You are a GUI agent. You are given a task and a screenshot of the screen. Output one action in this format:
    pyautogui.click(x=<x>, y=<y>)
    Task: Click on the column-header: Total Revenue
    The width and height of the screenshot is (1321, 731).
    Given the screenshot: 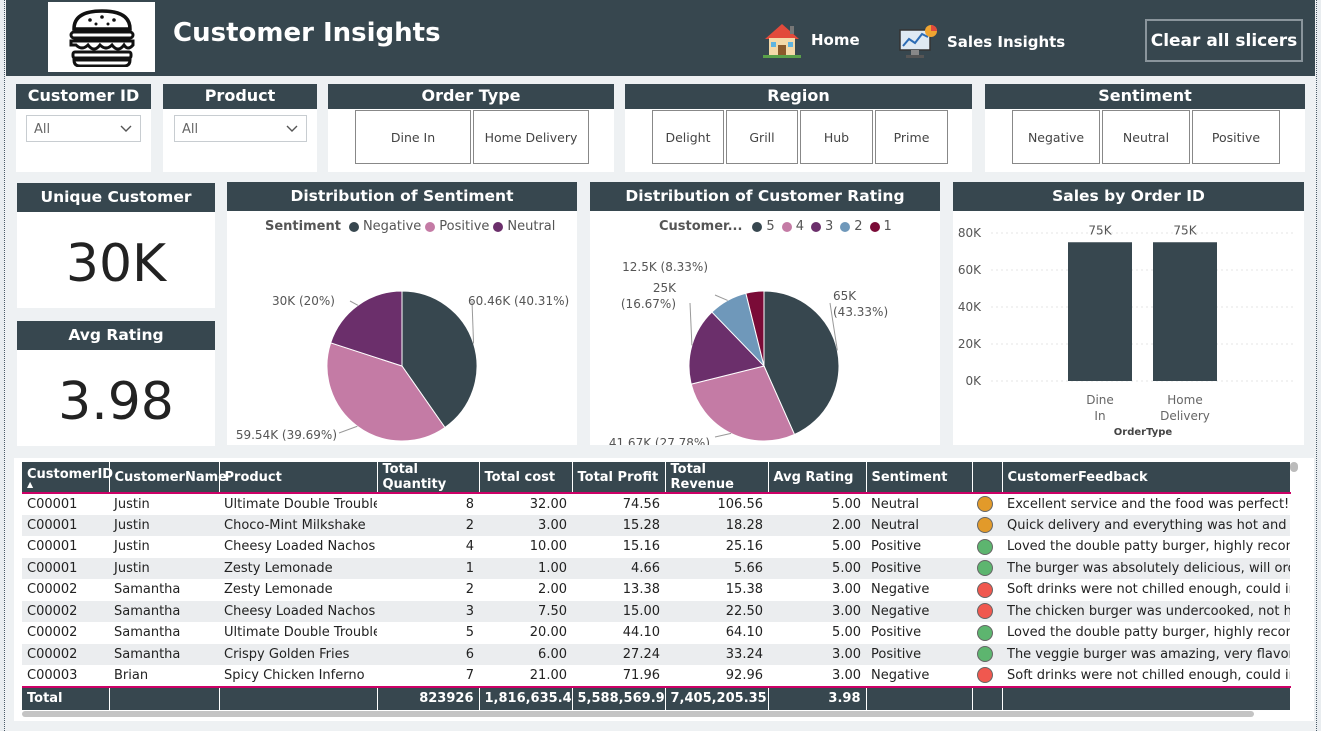 What is the action you would take?
    pyautogui.click(x=717, y=478)
    